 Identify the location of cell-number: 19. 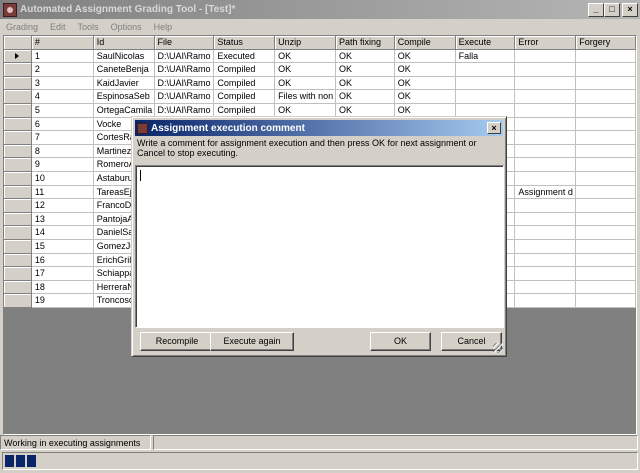
(62, 301).